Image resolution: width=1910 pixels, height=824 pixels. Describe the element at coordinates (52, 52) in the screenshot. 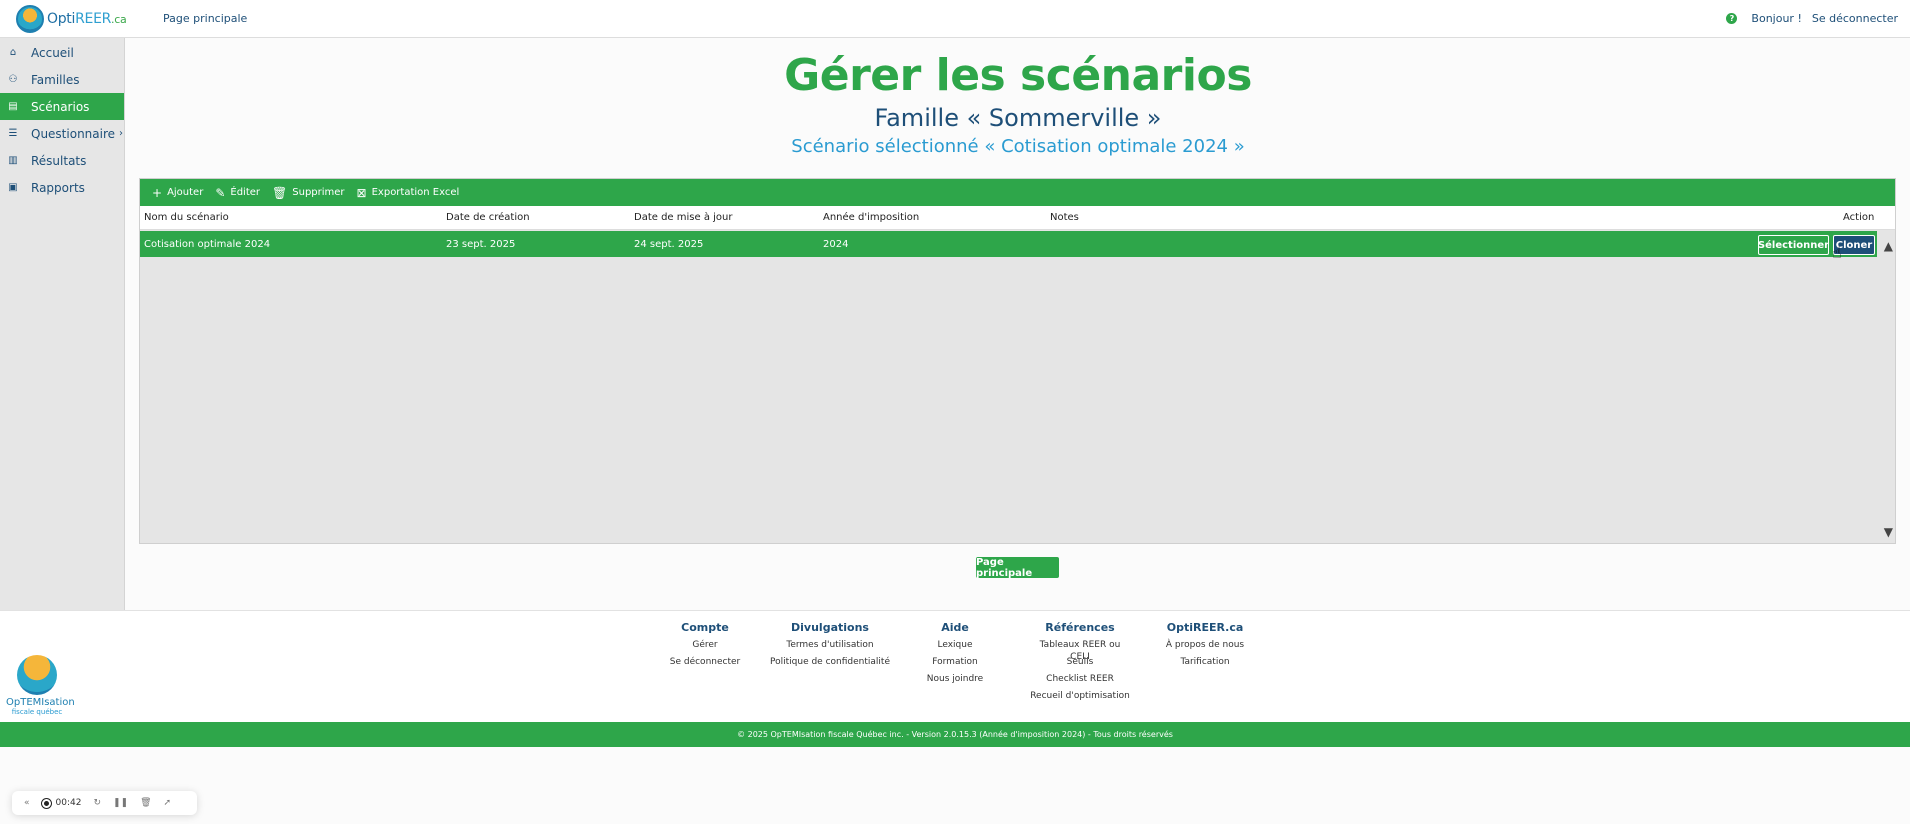

I see `sidebar-item-label: Accueil` at that location.